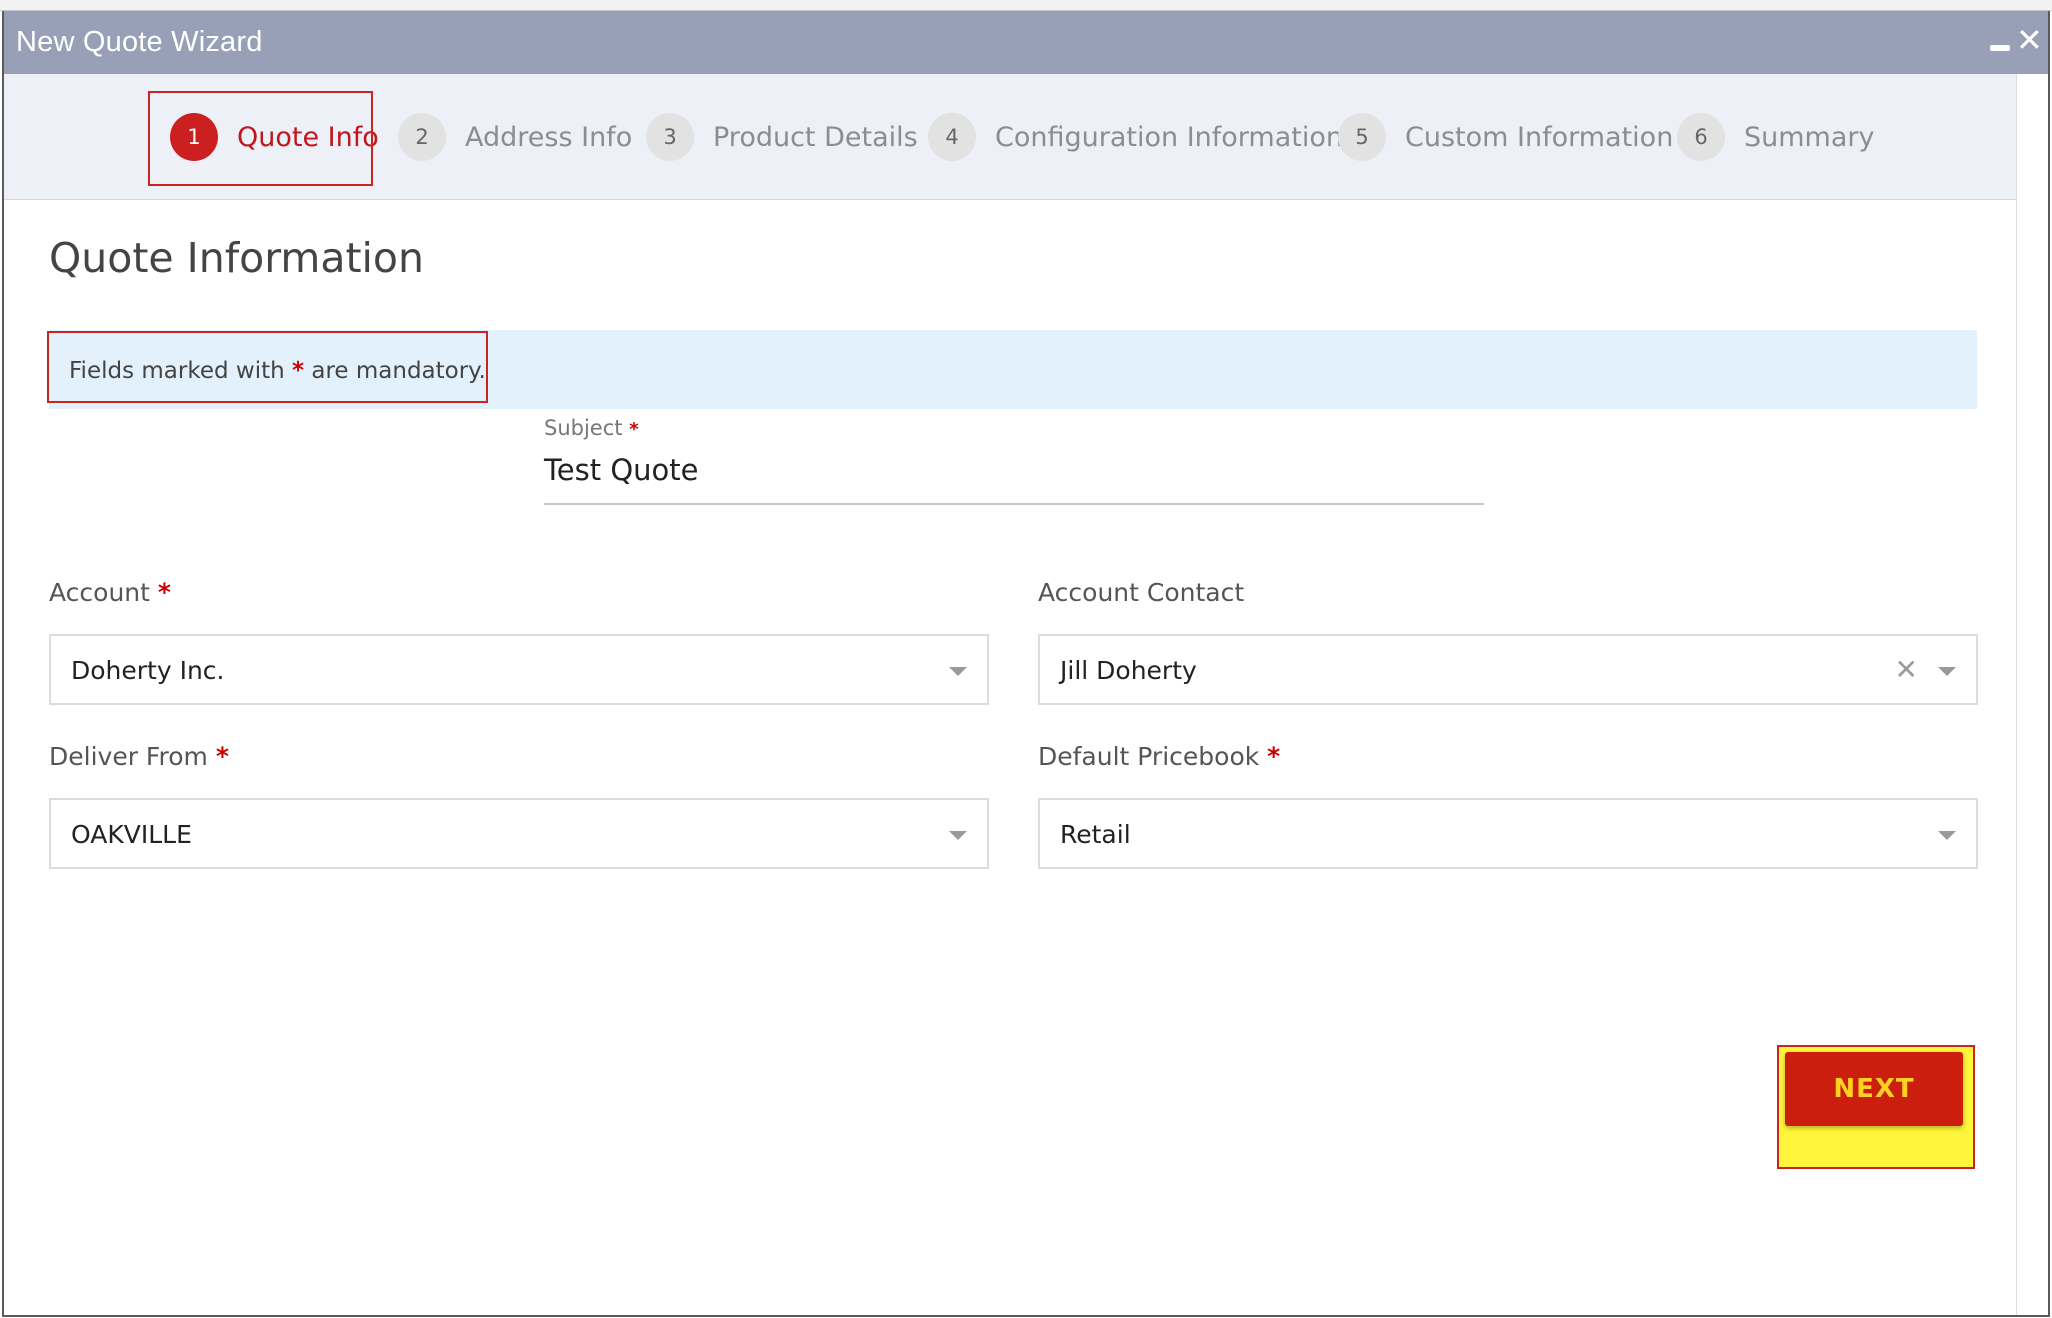  Describe the element at coordinates (260, 138) in the screenshot. I see `active-step-highlight` at that location.